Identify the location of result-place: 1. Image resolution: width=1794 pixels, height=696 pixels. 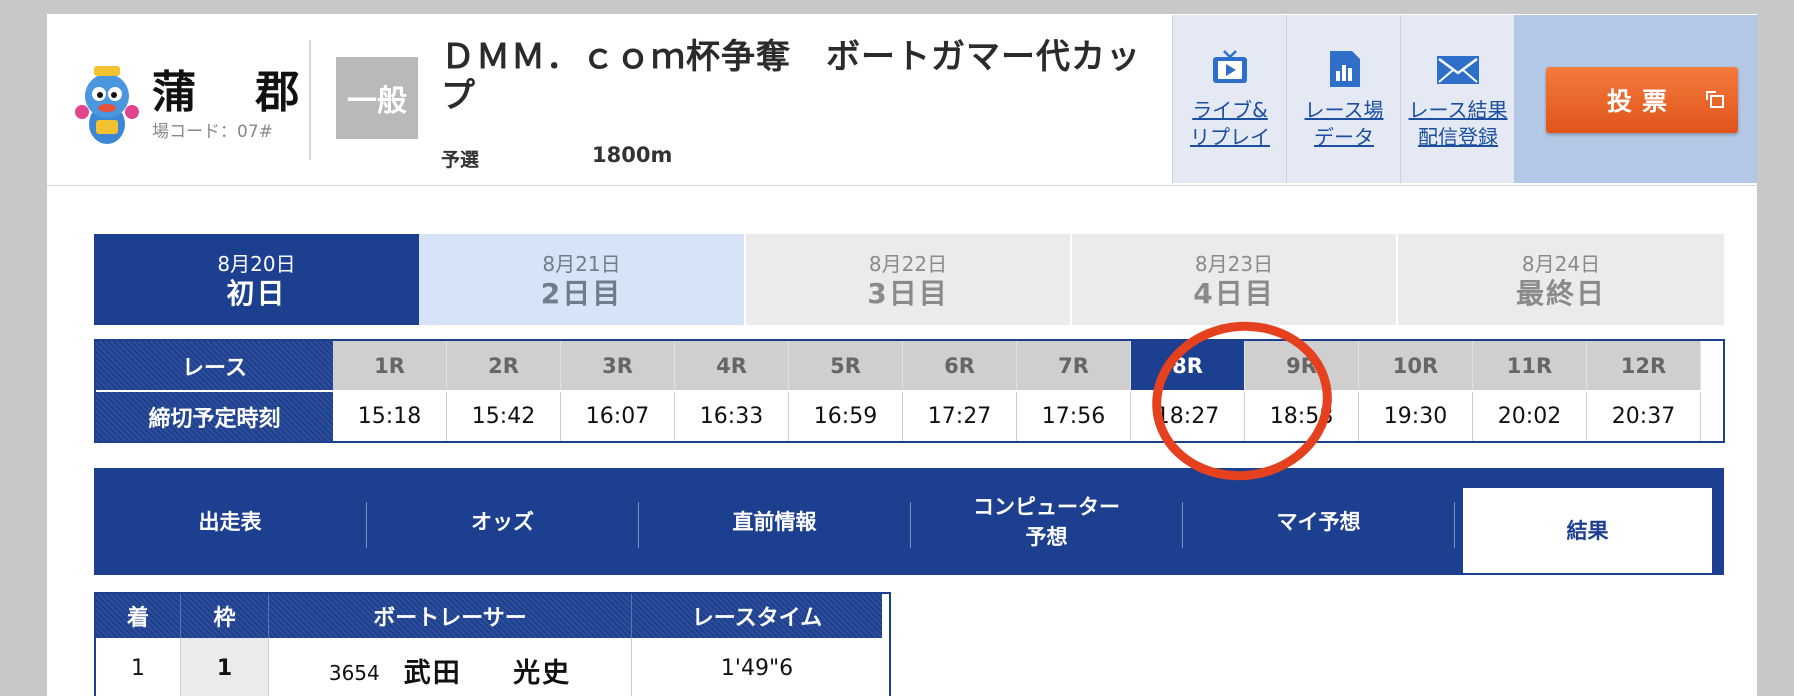
(138, 667).